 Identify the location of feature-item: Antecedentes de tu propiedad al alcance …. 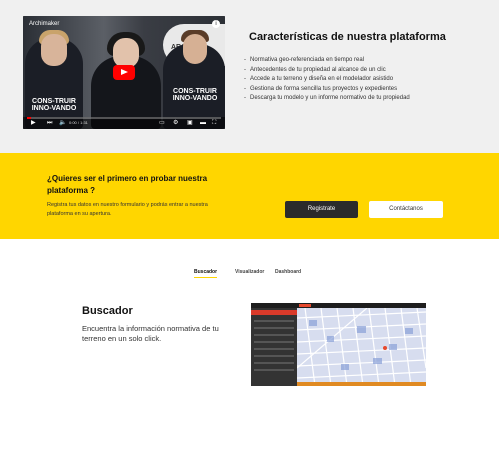
(334, 71).